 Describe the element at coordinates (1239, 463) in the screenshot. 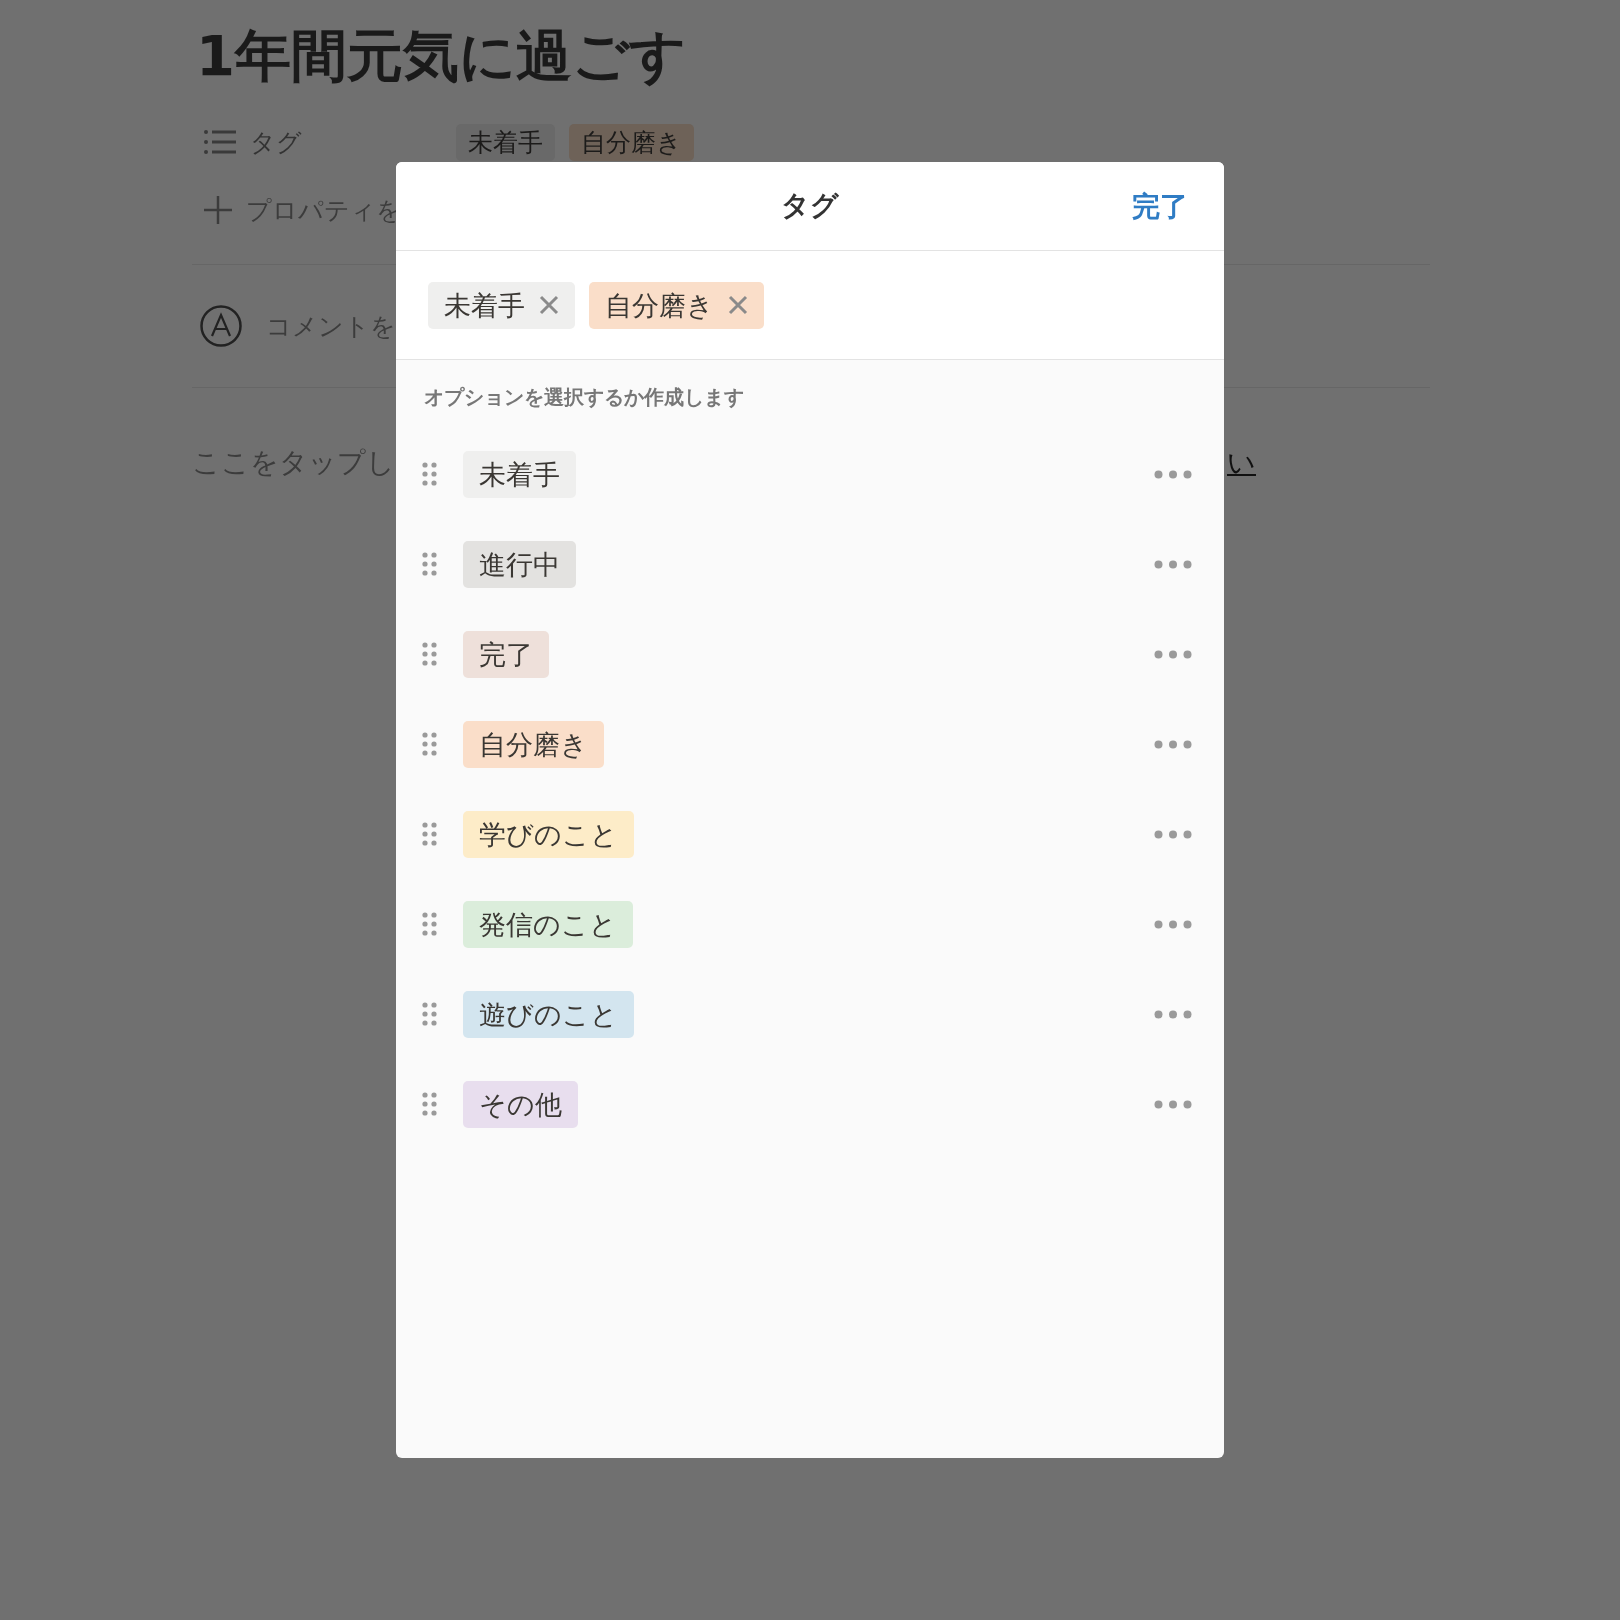

I see `hint-link: い` at that location.